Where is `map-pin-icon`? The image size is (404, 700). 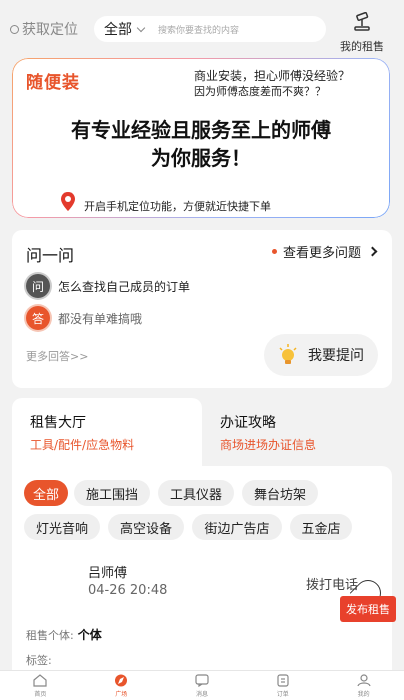
map-pin-icon is located at coordinates (68, 201).